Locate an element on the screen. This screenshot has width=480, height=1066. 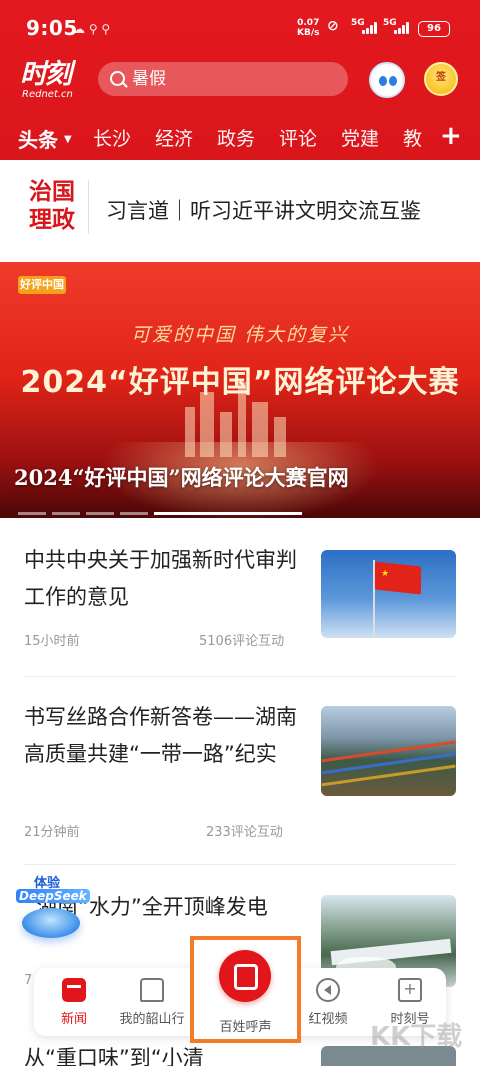
citizen-voice-button: 百姓呼声 is located at coordinates (245, 989).